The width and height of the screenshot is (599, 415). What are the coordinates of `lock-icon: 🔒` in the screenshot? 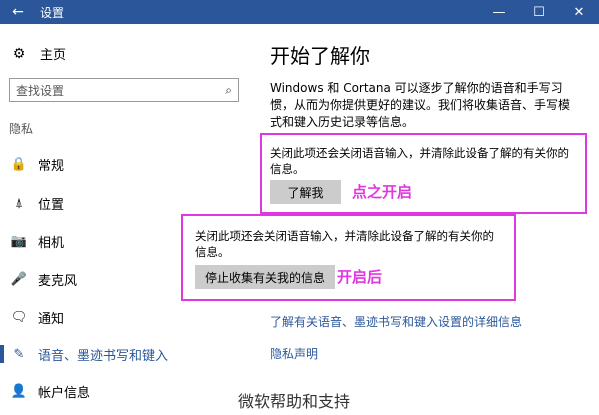 It's located at (19, 164).